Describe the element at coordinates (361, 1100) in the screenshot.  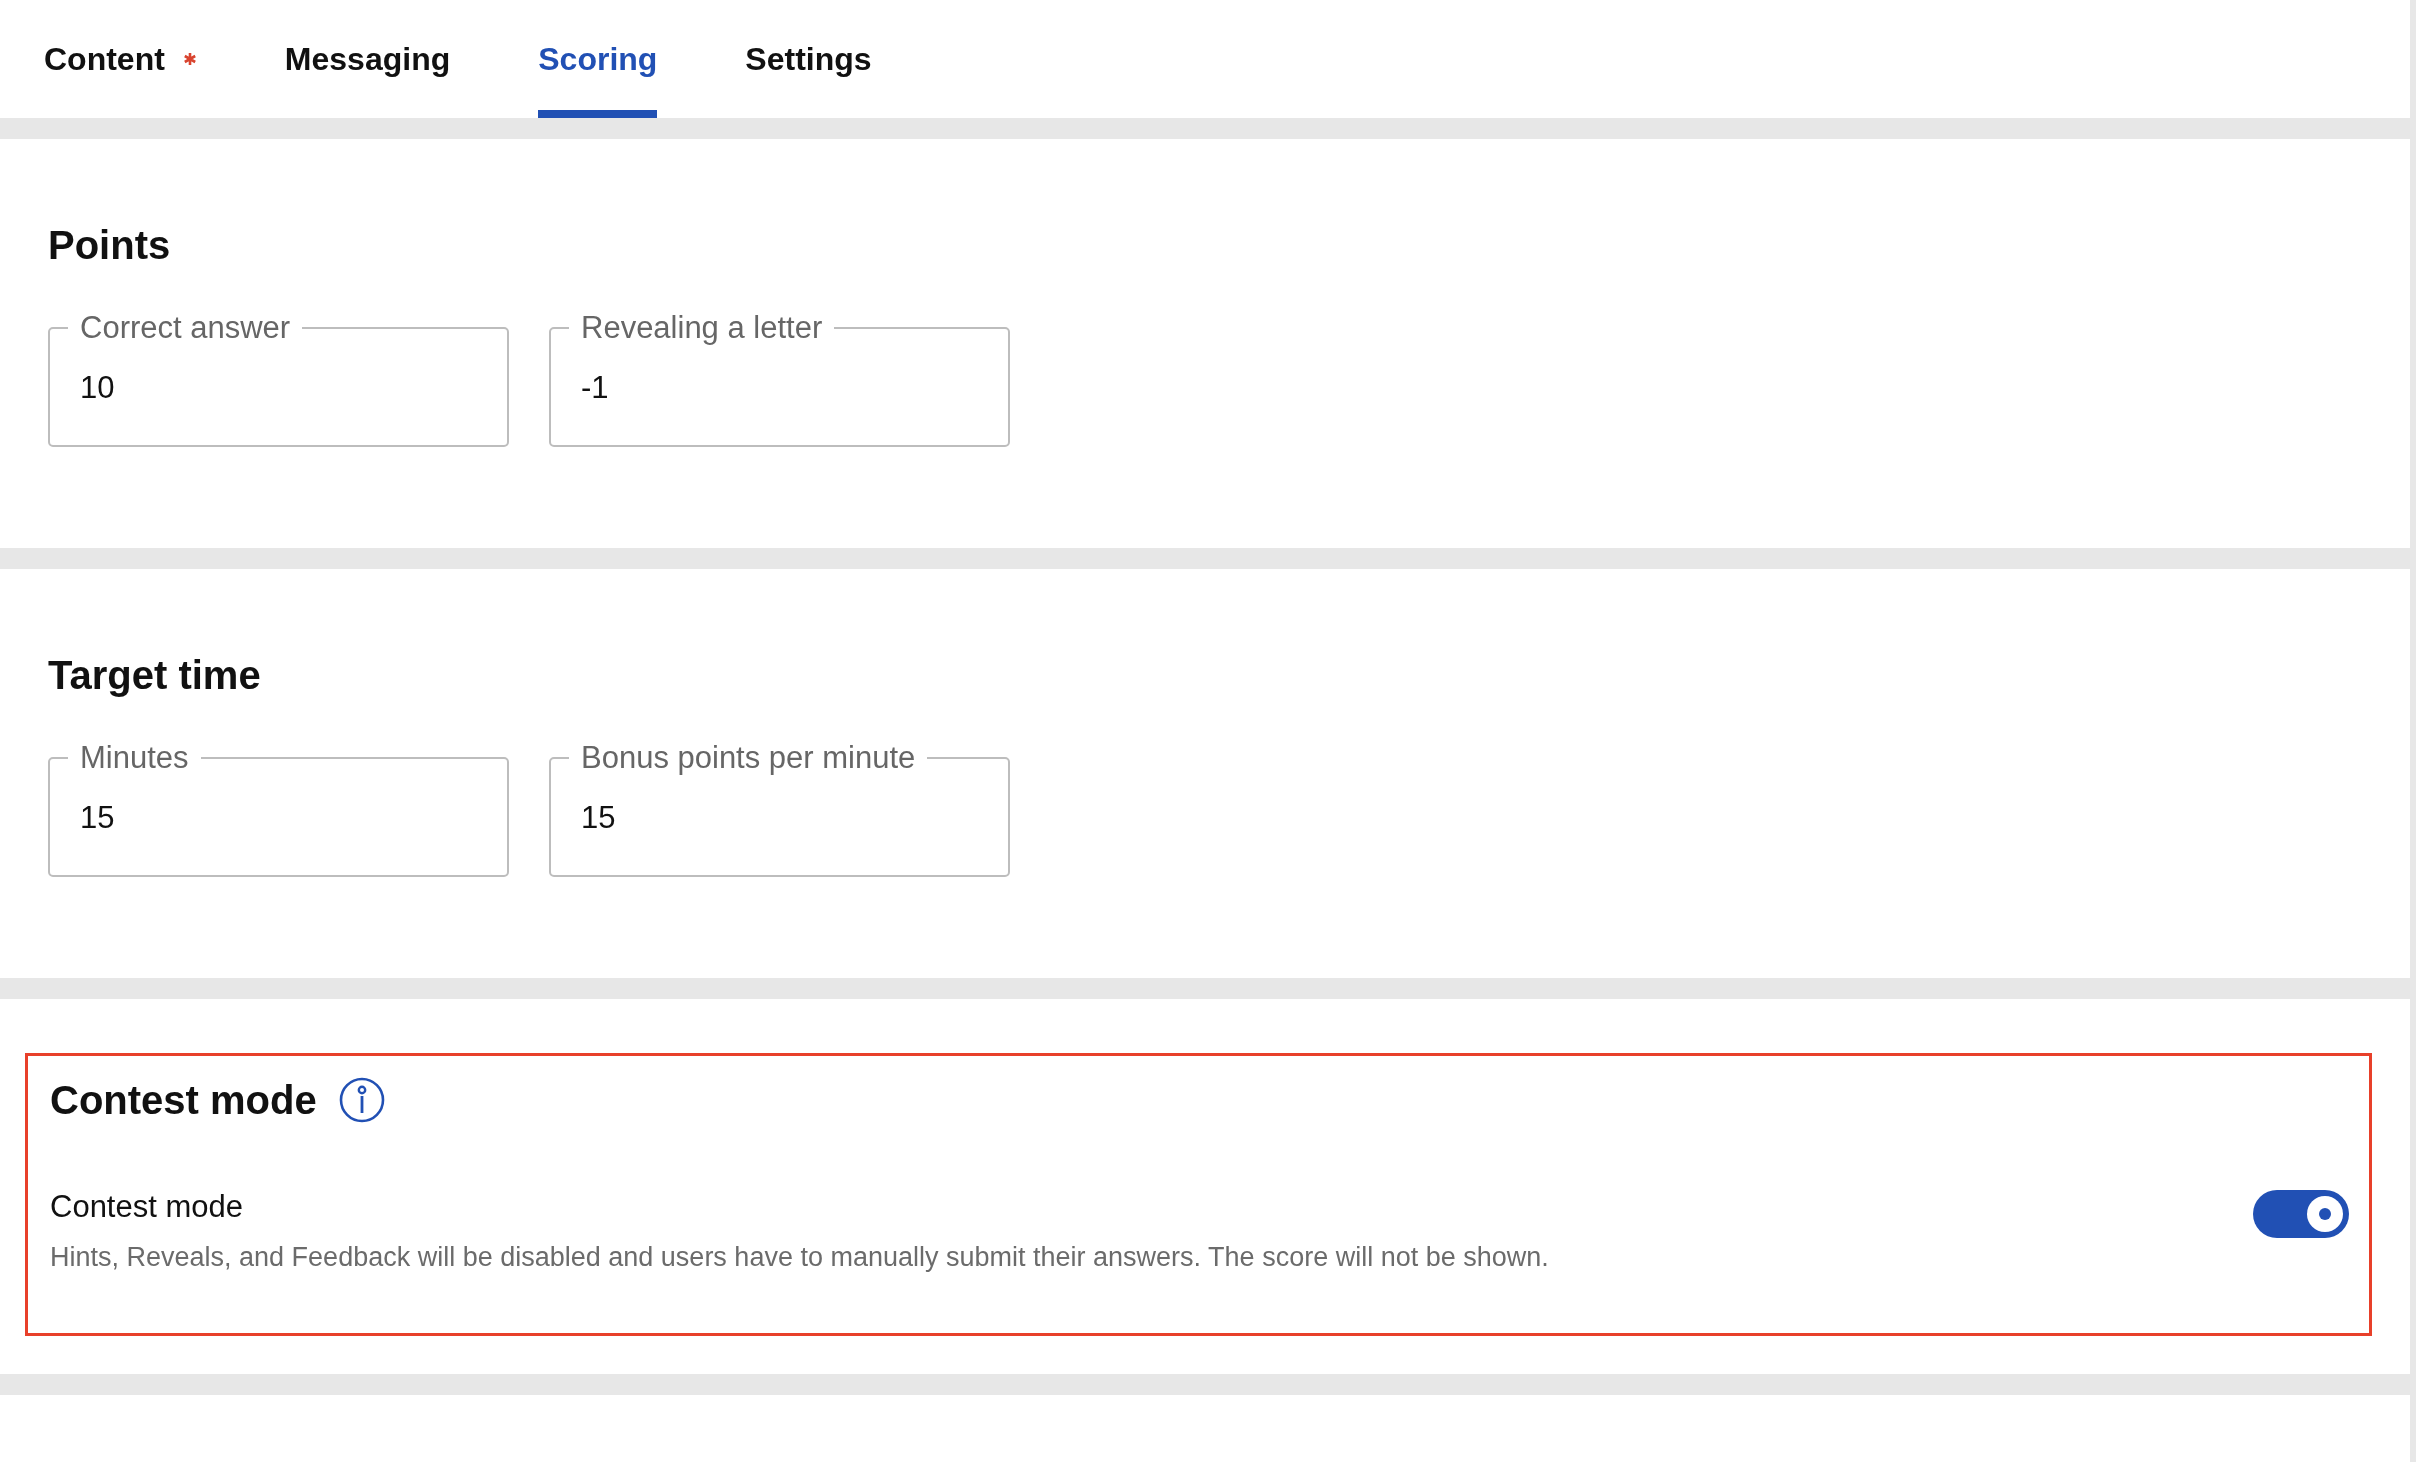
I see `info-icon` at that location.